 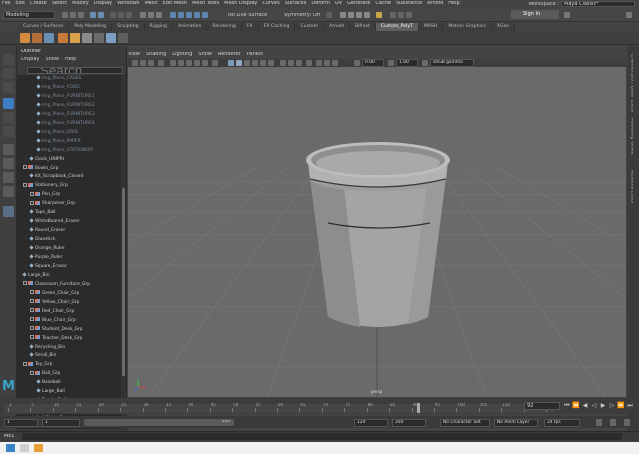 What do you see at coordinates (121, 15) in the screenshot?
I see `select-object-icon` at bounding box center [121, 15].